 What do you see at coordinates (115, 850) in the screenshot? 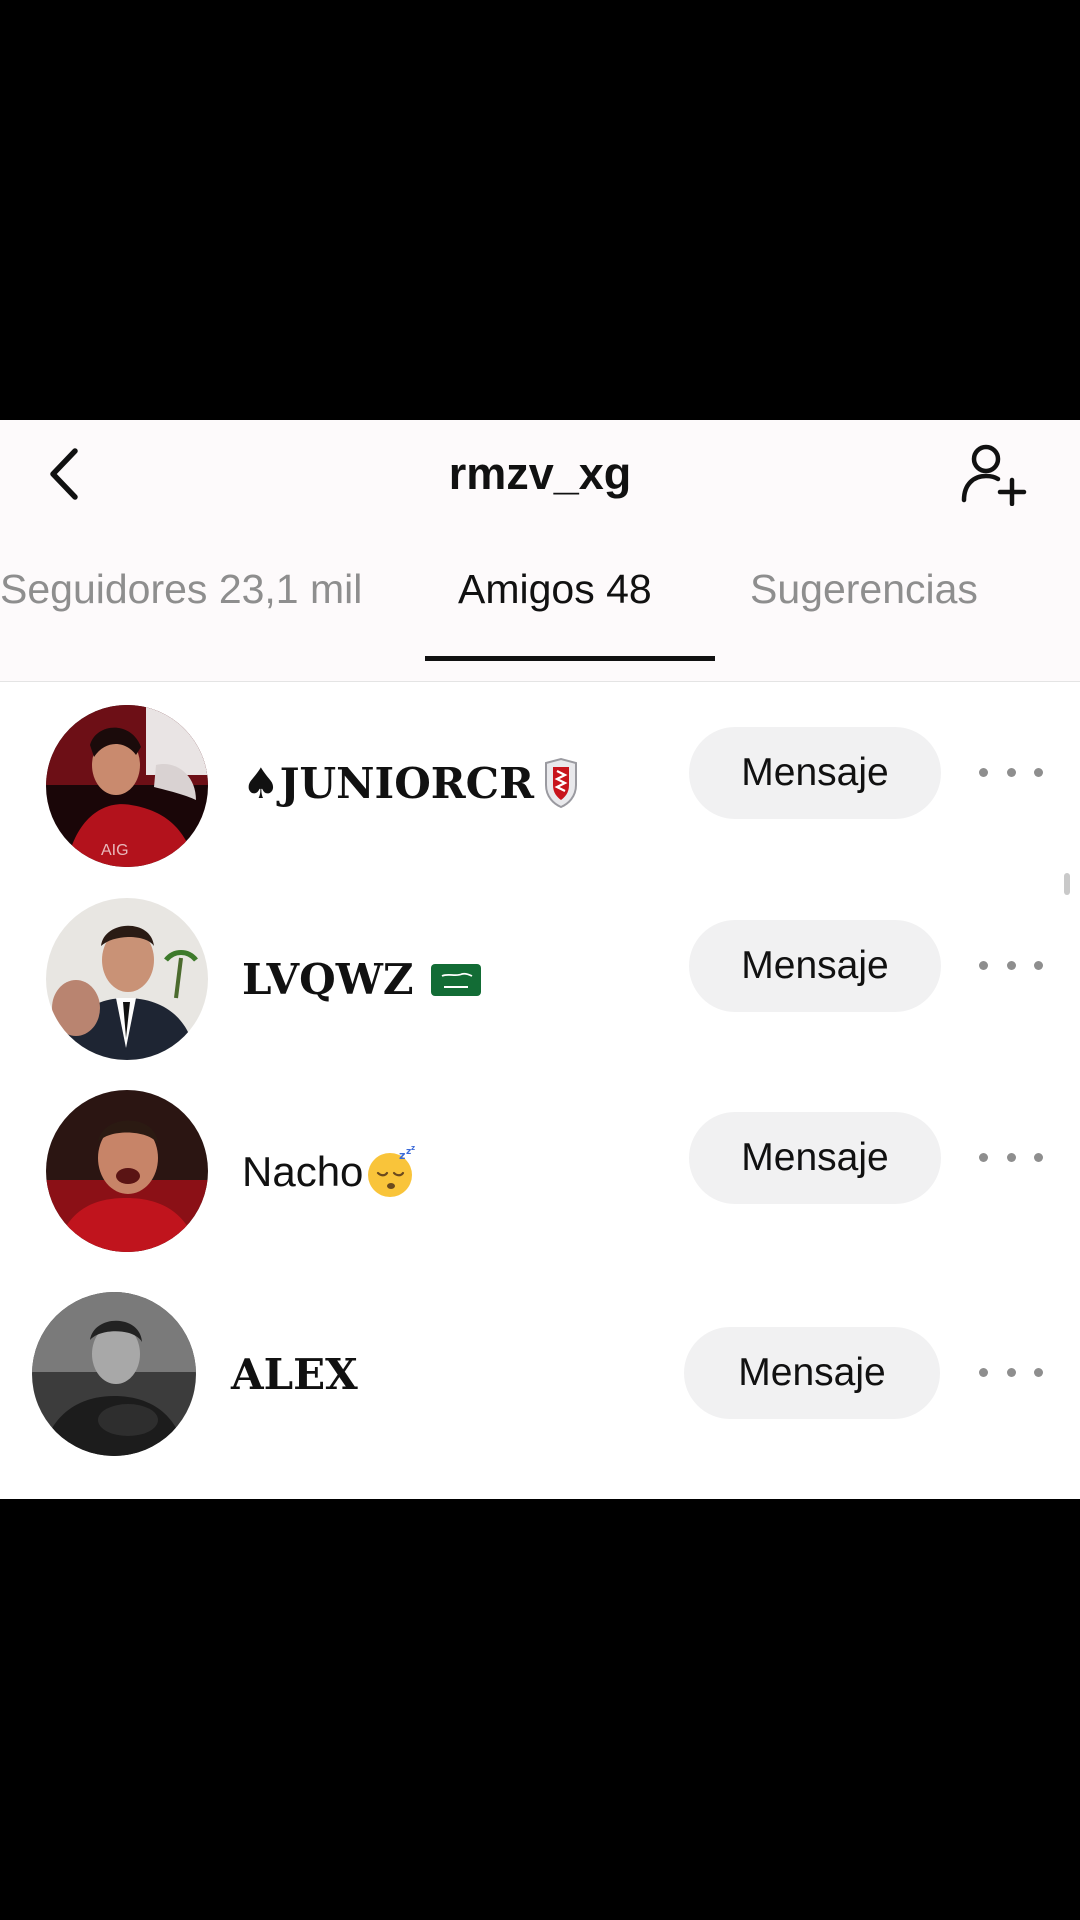
I see `svg-text: AIG` at bounding box center [115, 850].